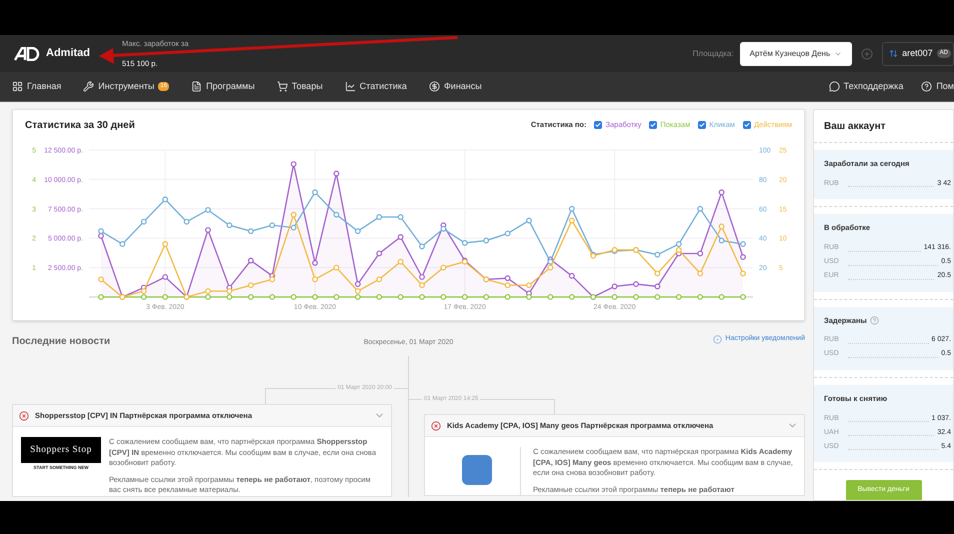  What do you see at coordinates (61, 450) in the screenshot?
I see `store-logo: Shoppers Stop` at bounding box center [61, 450].